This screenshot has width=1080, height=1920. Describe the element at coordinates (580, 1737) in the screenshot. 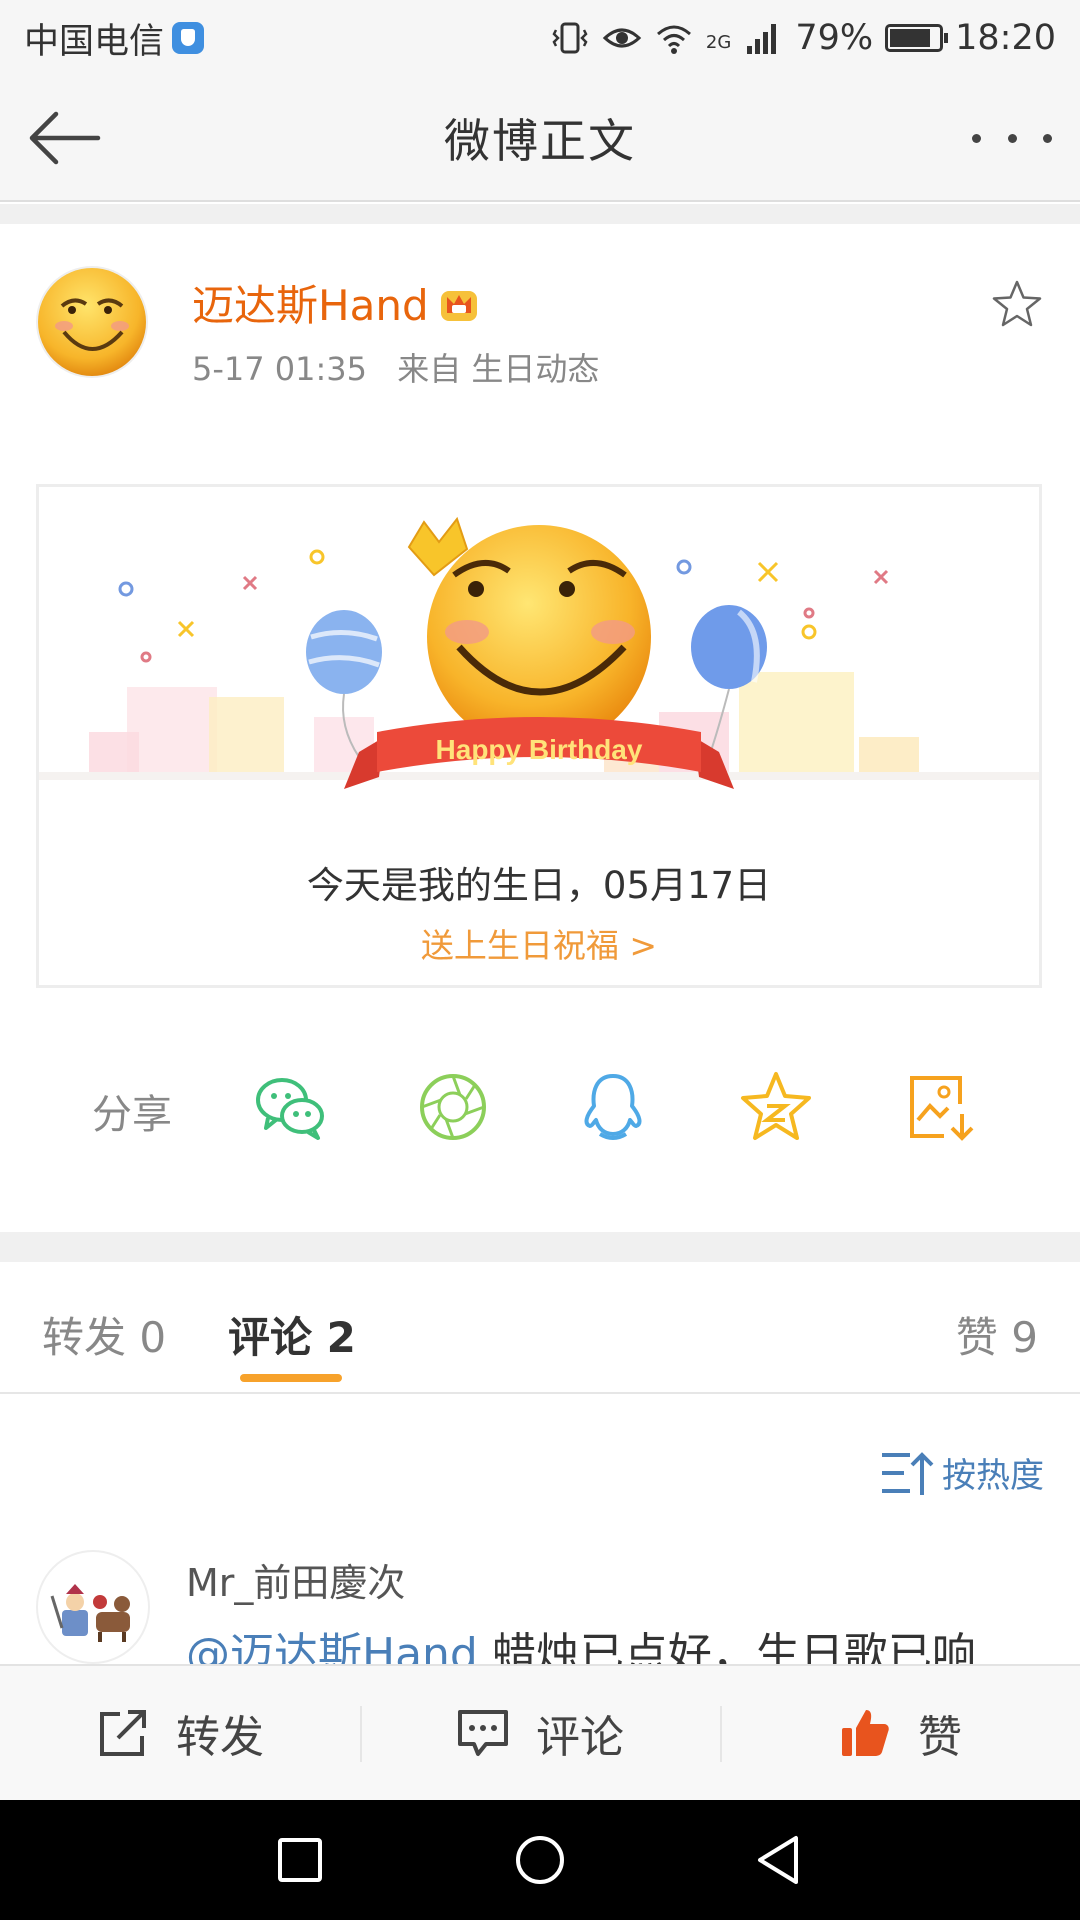

I see `comment-label: 评论` at that location.